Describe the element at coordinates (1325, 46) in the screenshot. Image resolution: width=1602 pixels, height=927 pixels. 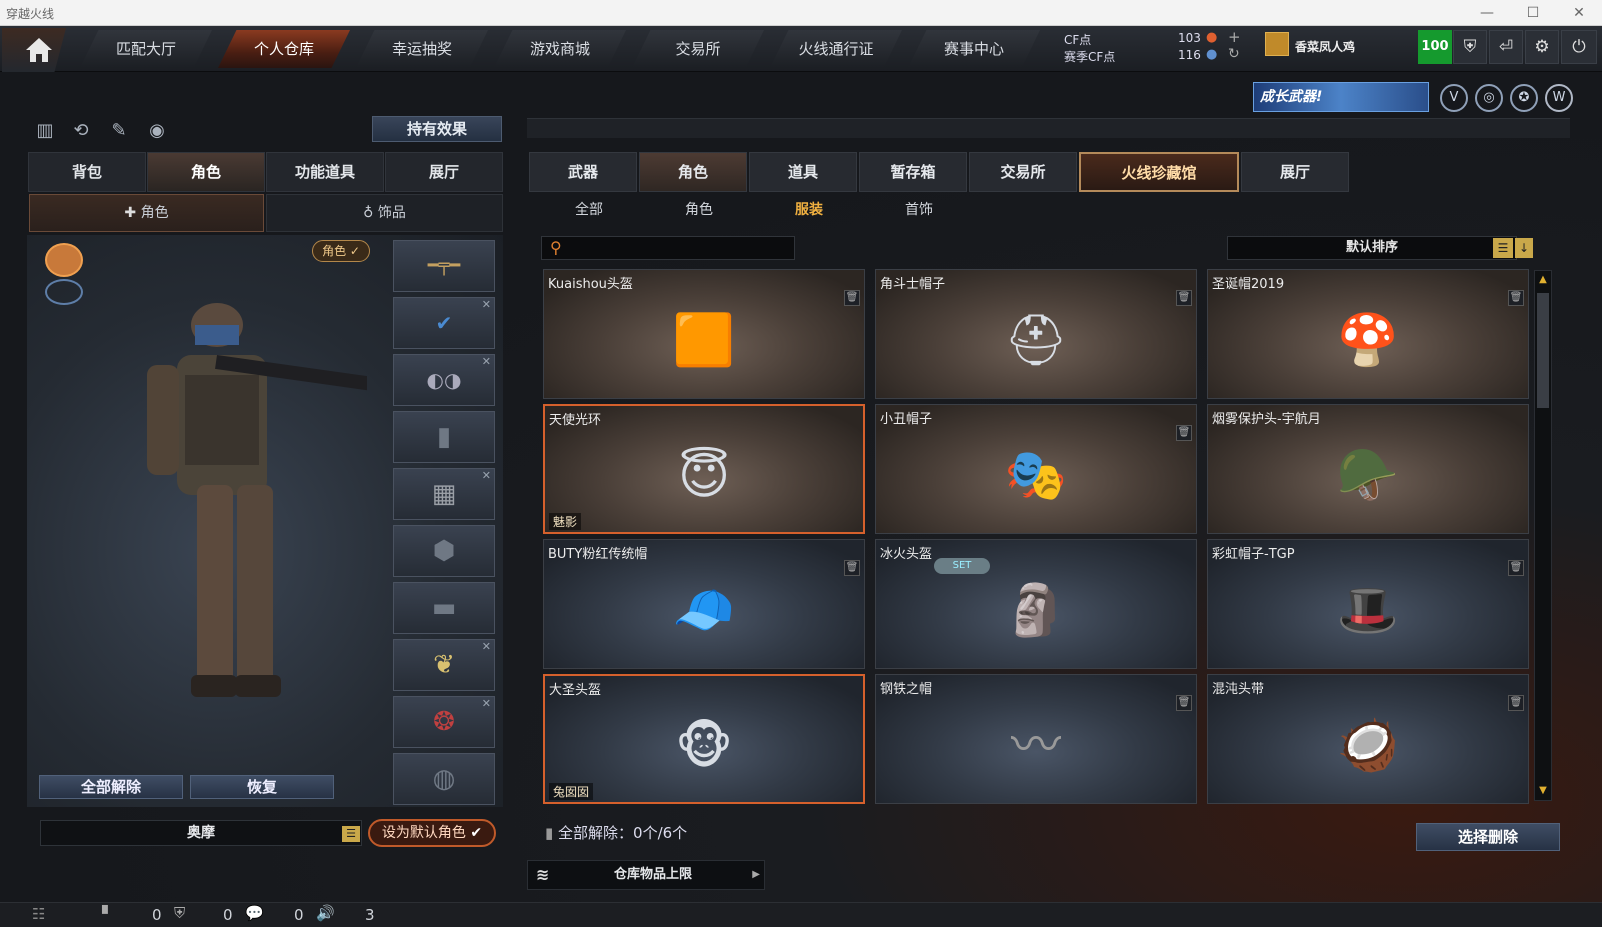
I see `player-name: 香菜凤人鸡` at that location.